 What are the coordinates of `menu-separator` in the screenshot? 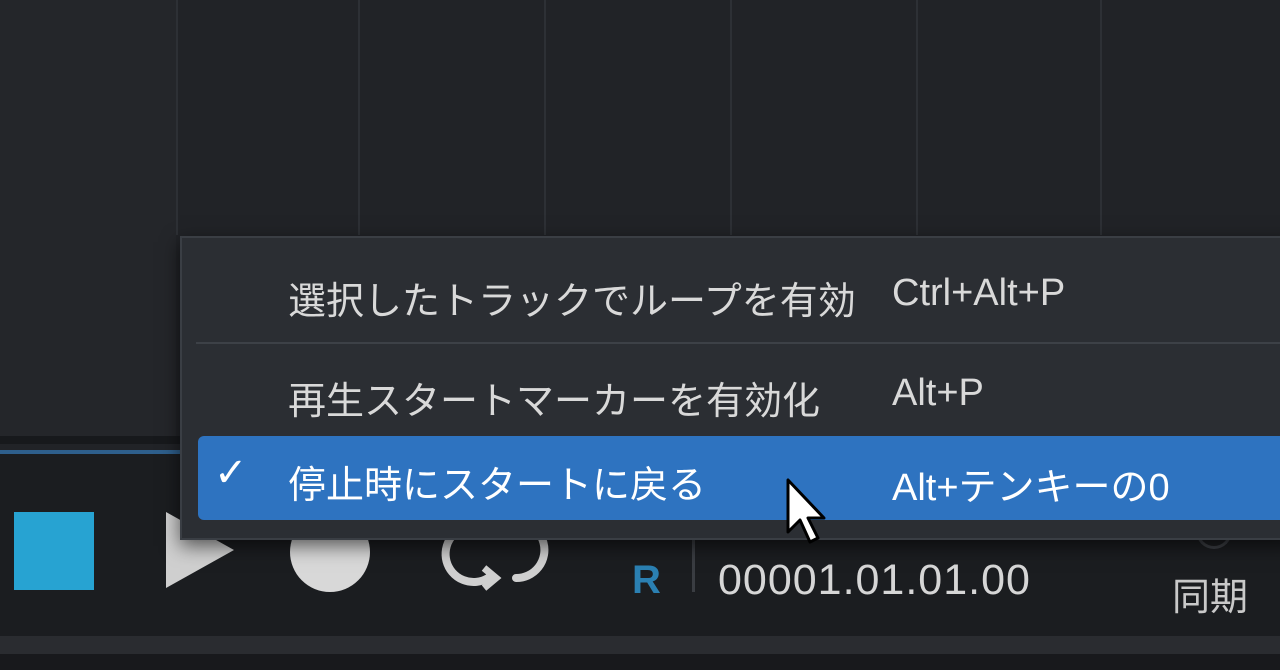 It's located at (738, 343).